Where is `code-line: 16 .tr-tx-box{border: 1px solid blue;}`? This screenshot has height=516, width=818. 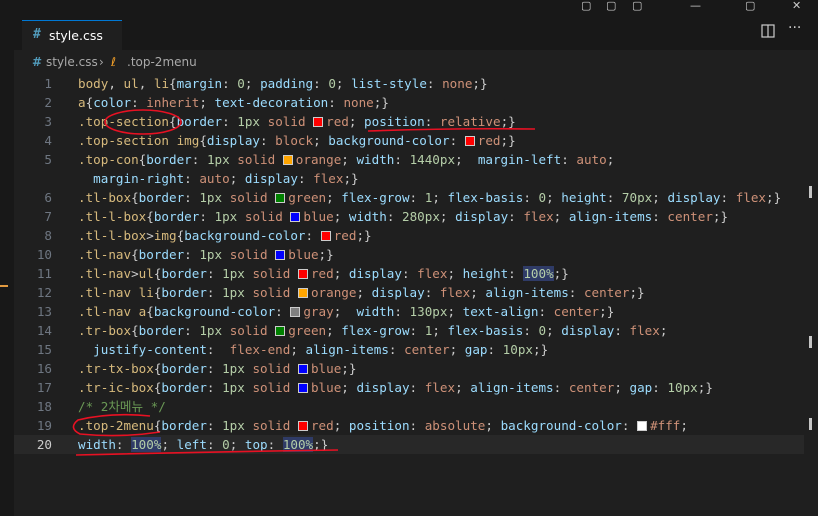
code-line: 16 .tr-tx-box{border: 1px solid blue;} is located at coordinates (409, 368).